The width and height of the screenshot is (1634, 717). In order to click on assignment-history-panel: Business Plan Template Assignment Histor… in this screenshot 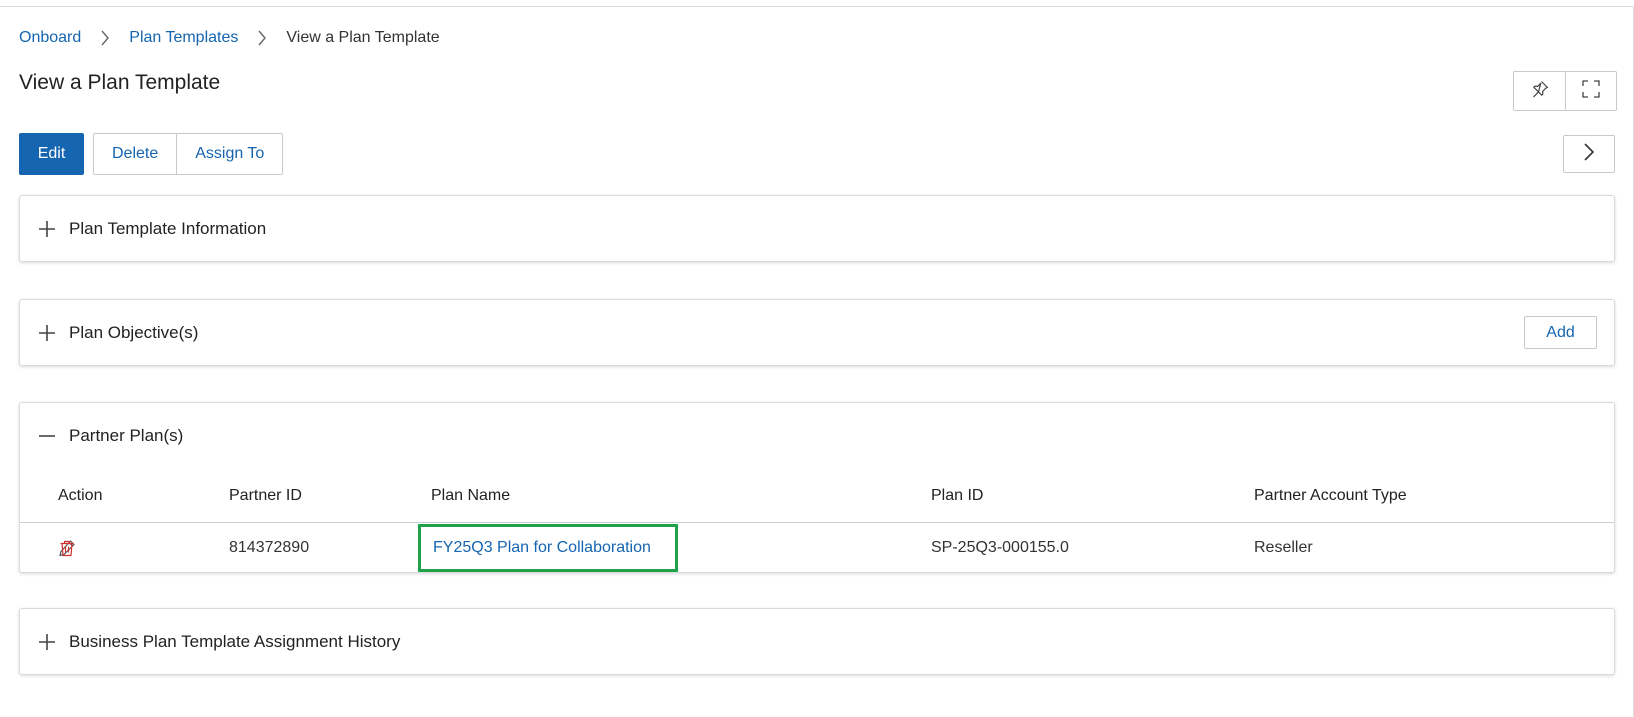, I will do `click(817, 641)`.